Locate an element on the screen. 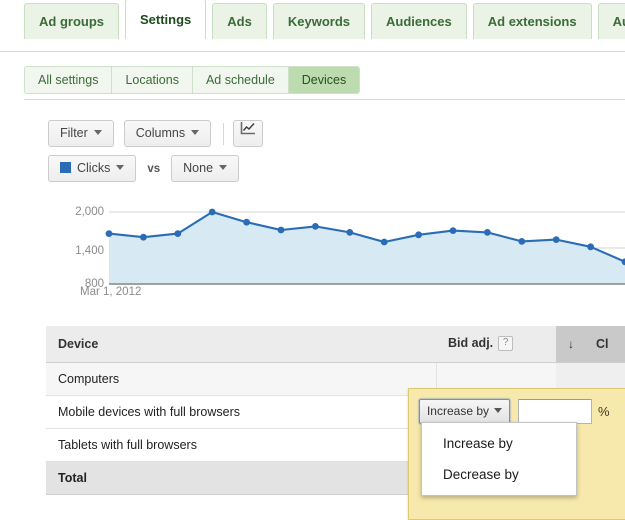  percent-symbol: % is located at coordinates (604, 411).